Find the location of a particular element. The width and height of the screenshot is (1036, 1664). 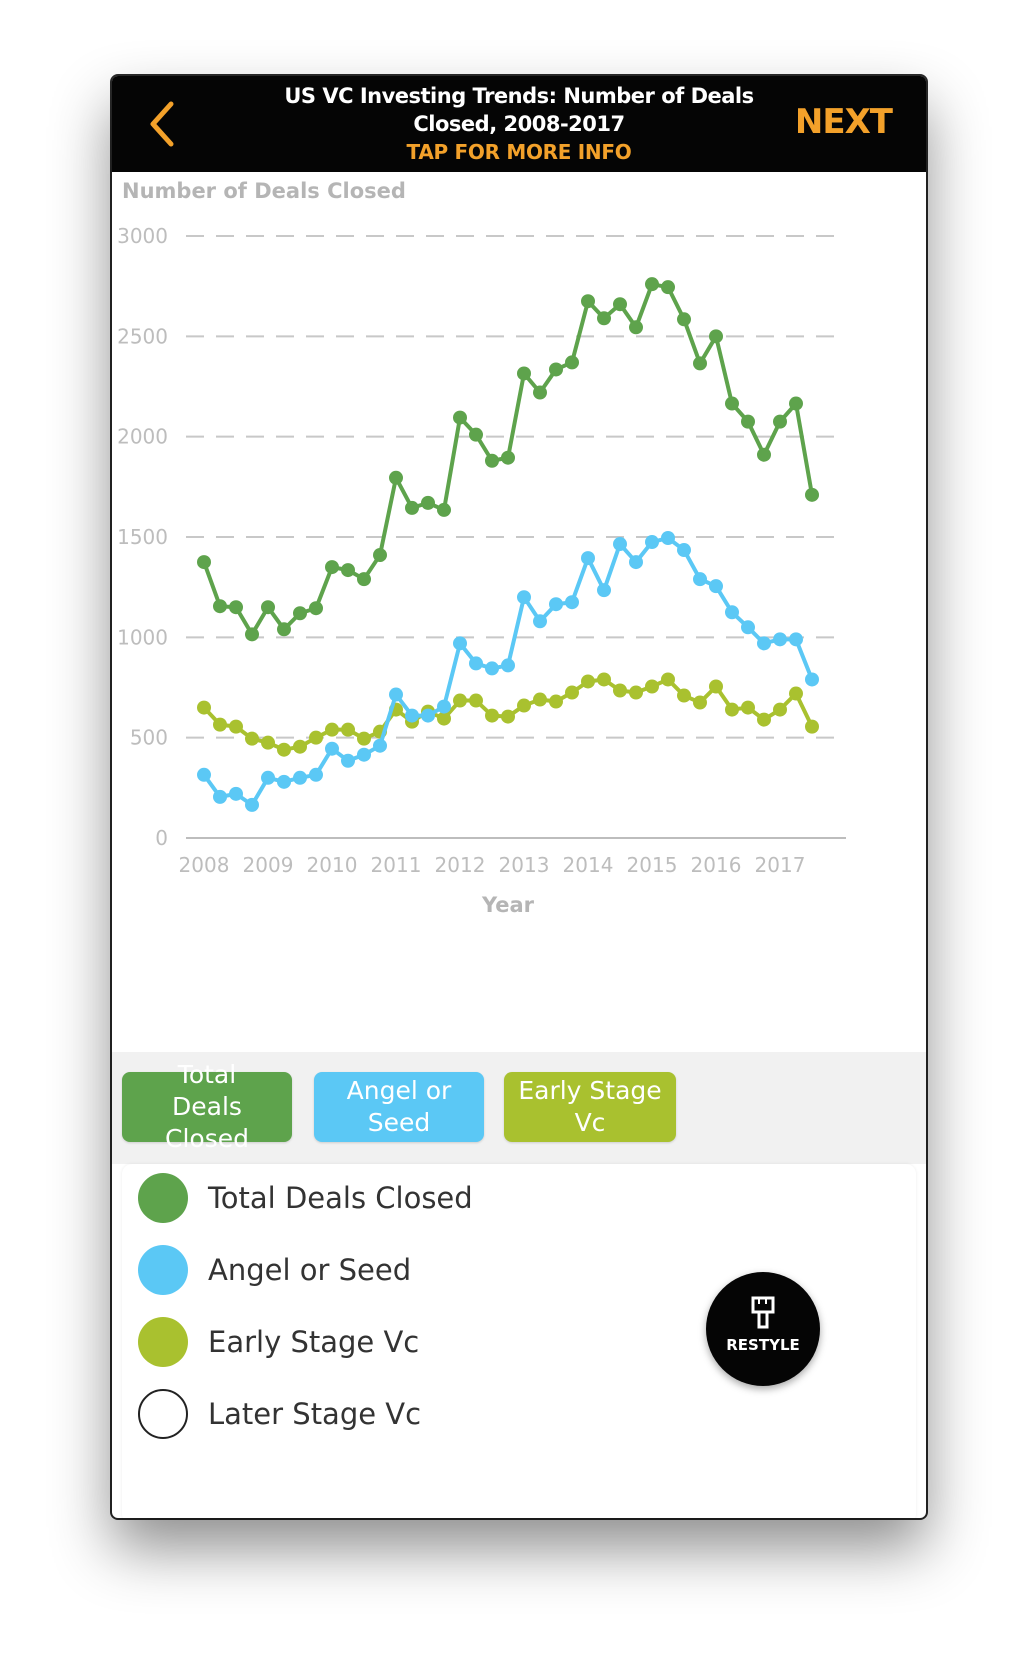

legend-item-early-stage: Early Stage Vc is located at coordinates (278, 1342).